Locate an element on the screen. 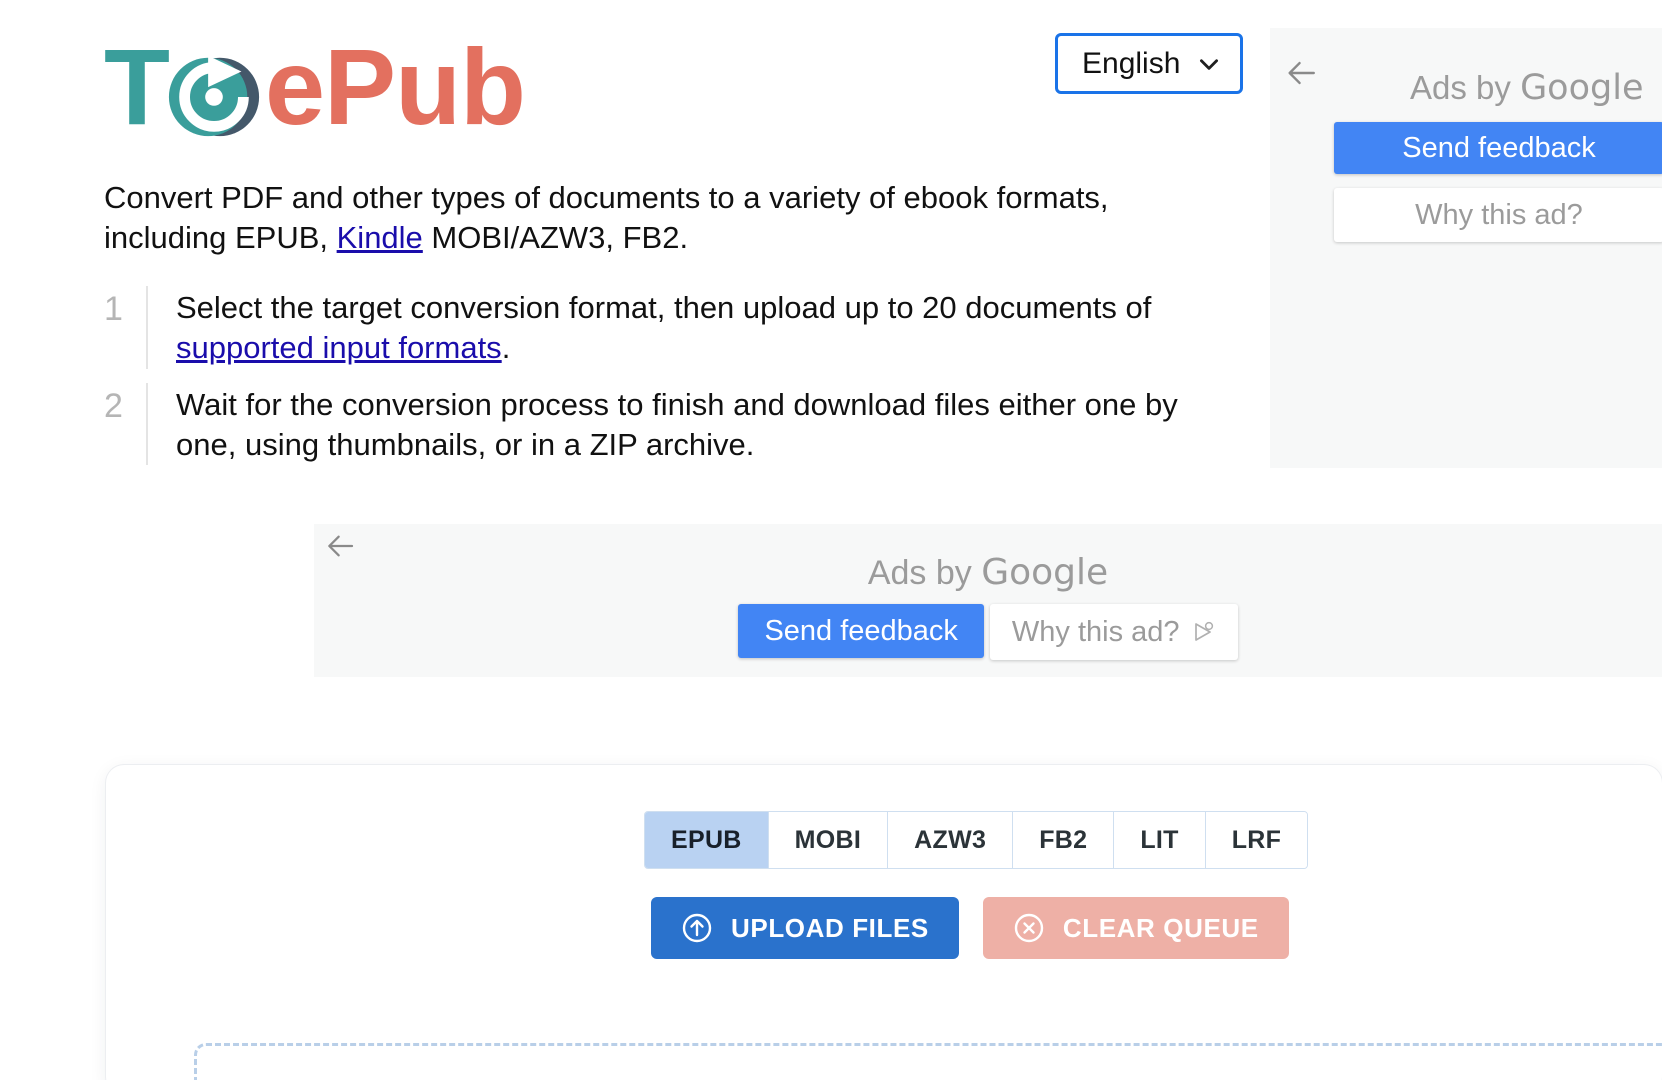 The height and width of the screenshot is (1080, 1662). clear-circle-x-icon is located at coordinates (1029, 928).